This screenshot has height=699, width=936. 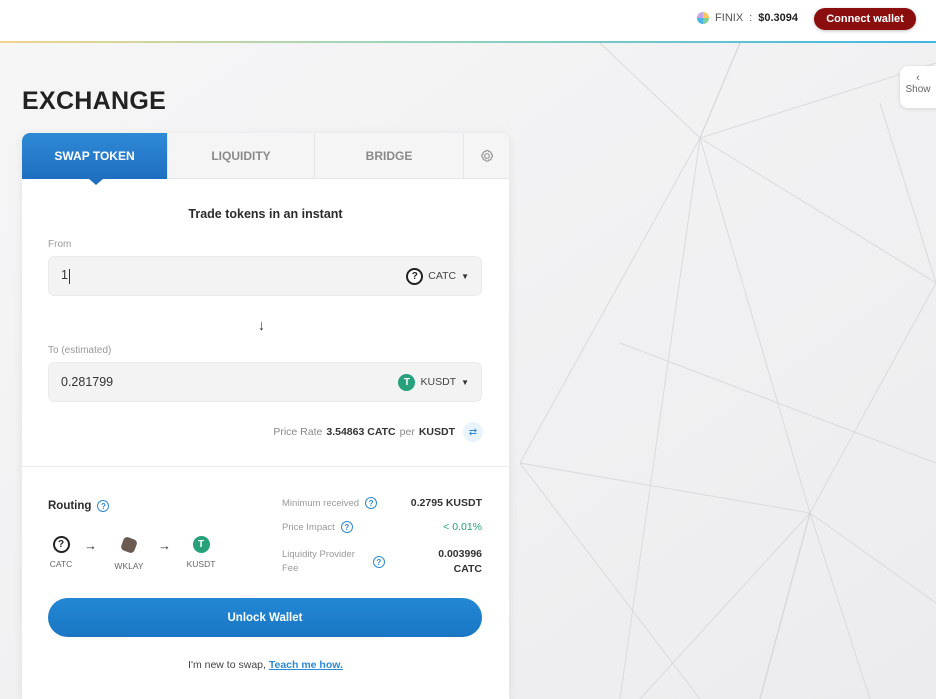 What do you see at coordinates (201, 564) in the screenshot?
I see `route-token-name: KUSDT` at bounding box center [201, 564].